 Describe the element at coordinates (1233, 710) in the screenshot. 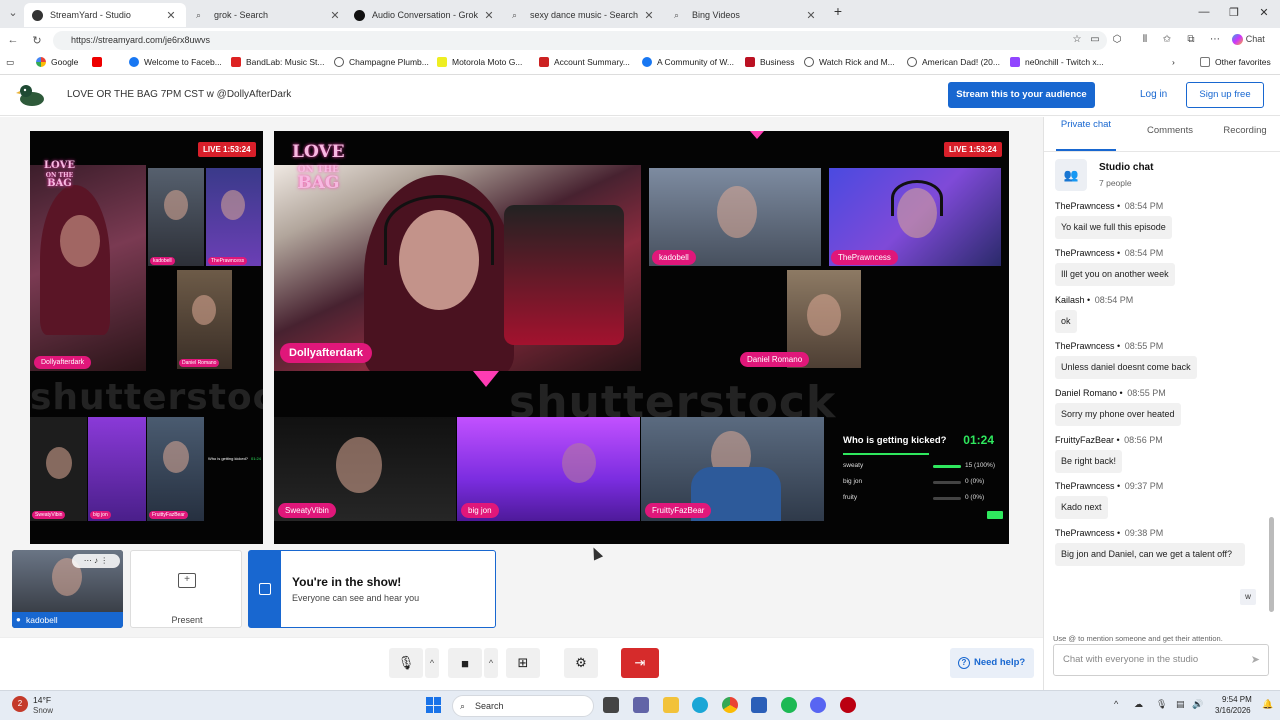

I see `clock-date: 3/16/2026` at that location.